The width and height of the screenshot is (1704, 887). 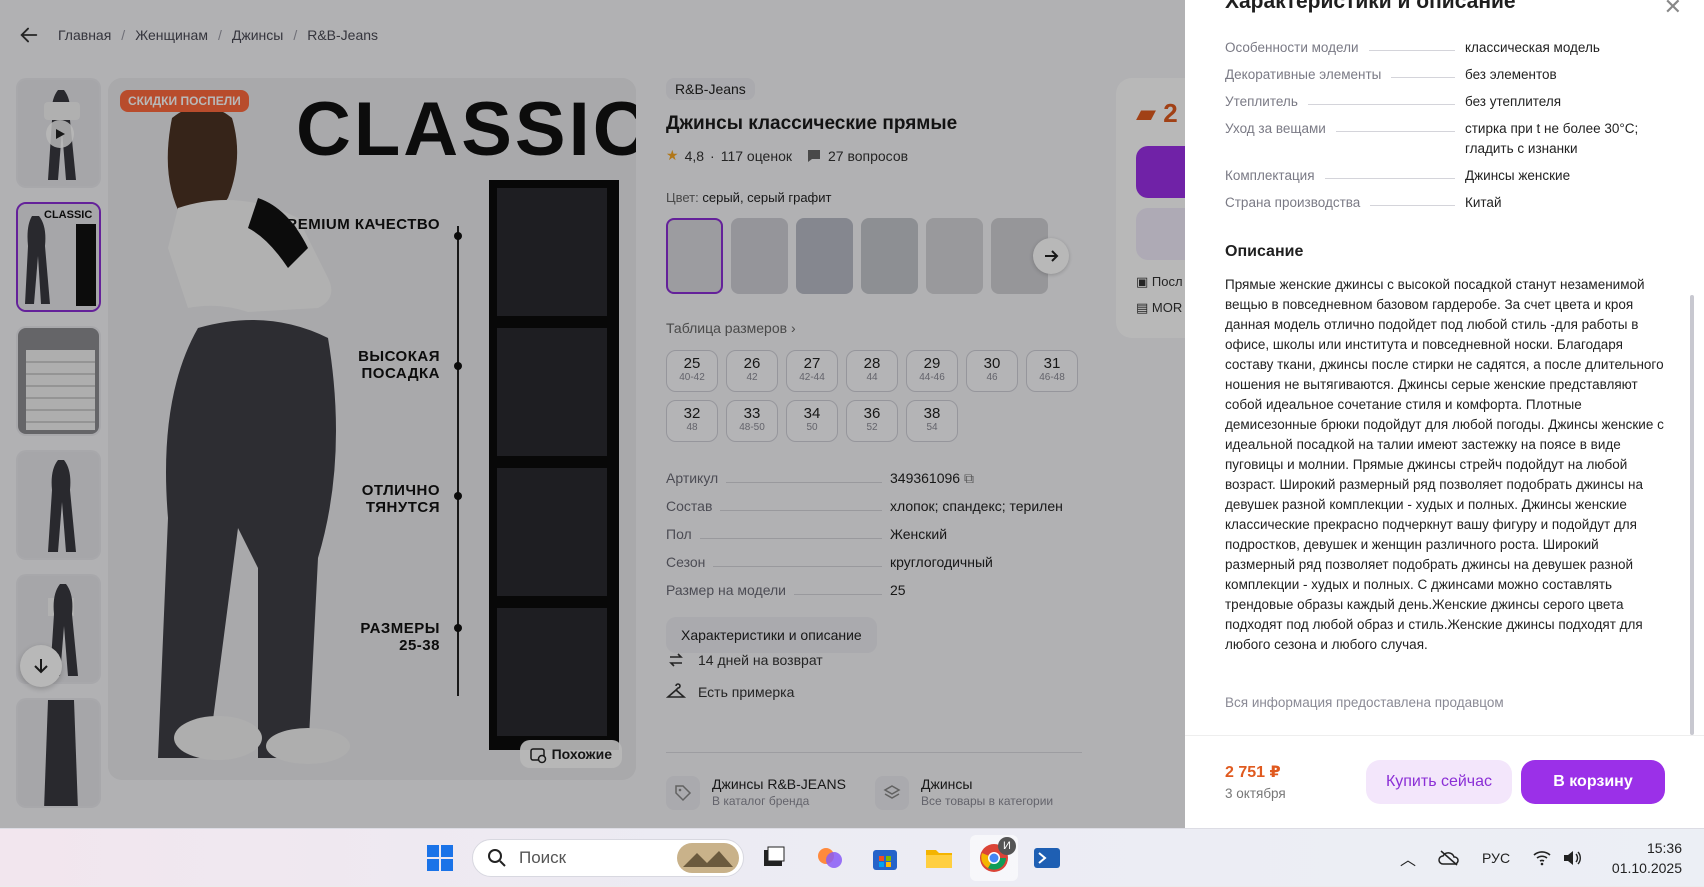 I want to click on wifi-icon, so click(x=1542, y=858).